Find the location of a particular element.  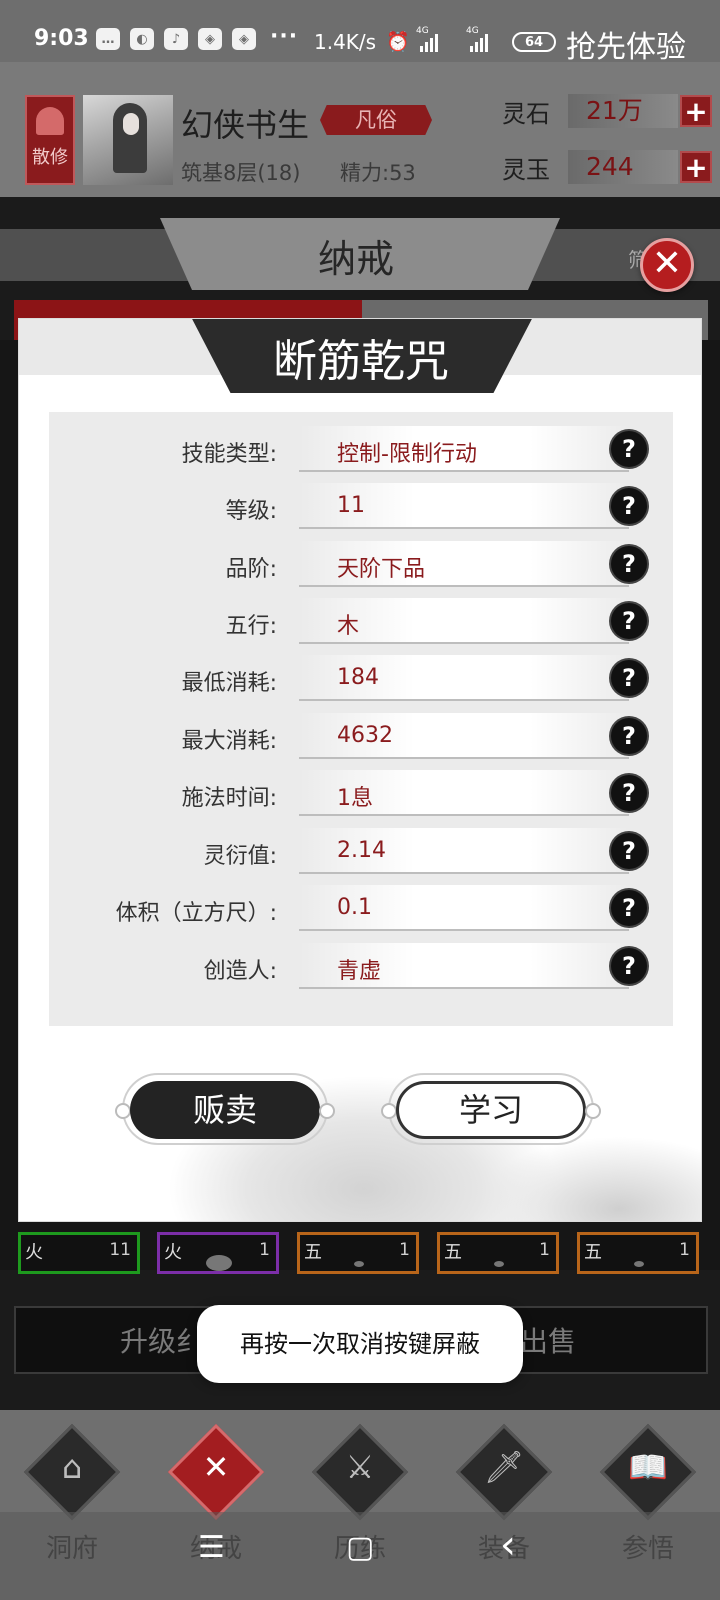

menu-icon: ☰ is located at coordinates (211, 1547).